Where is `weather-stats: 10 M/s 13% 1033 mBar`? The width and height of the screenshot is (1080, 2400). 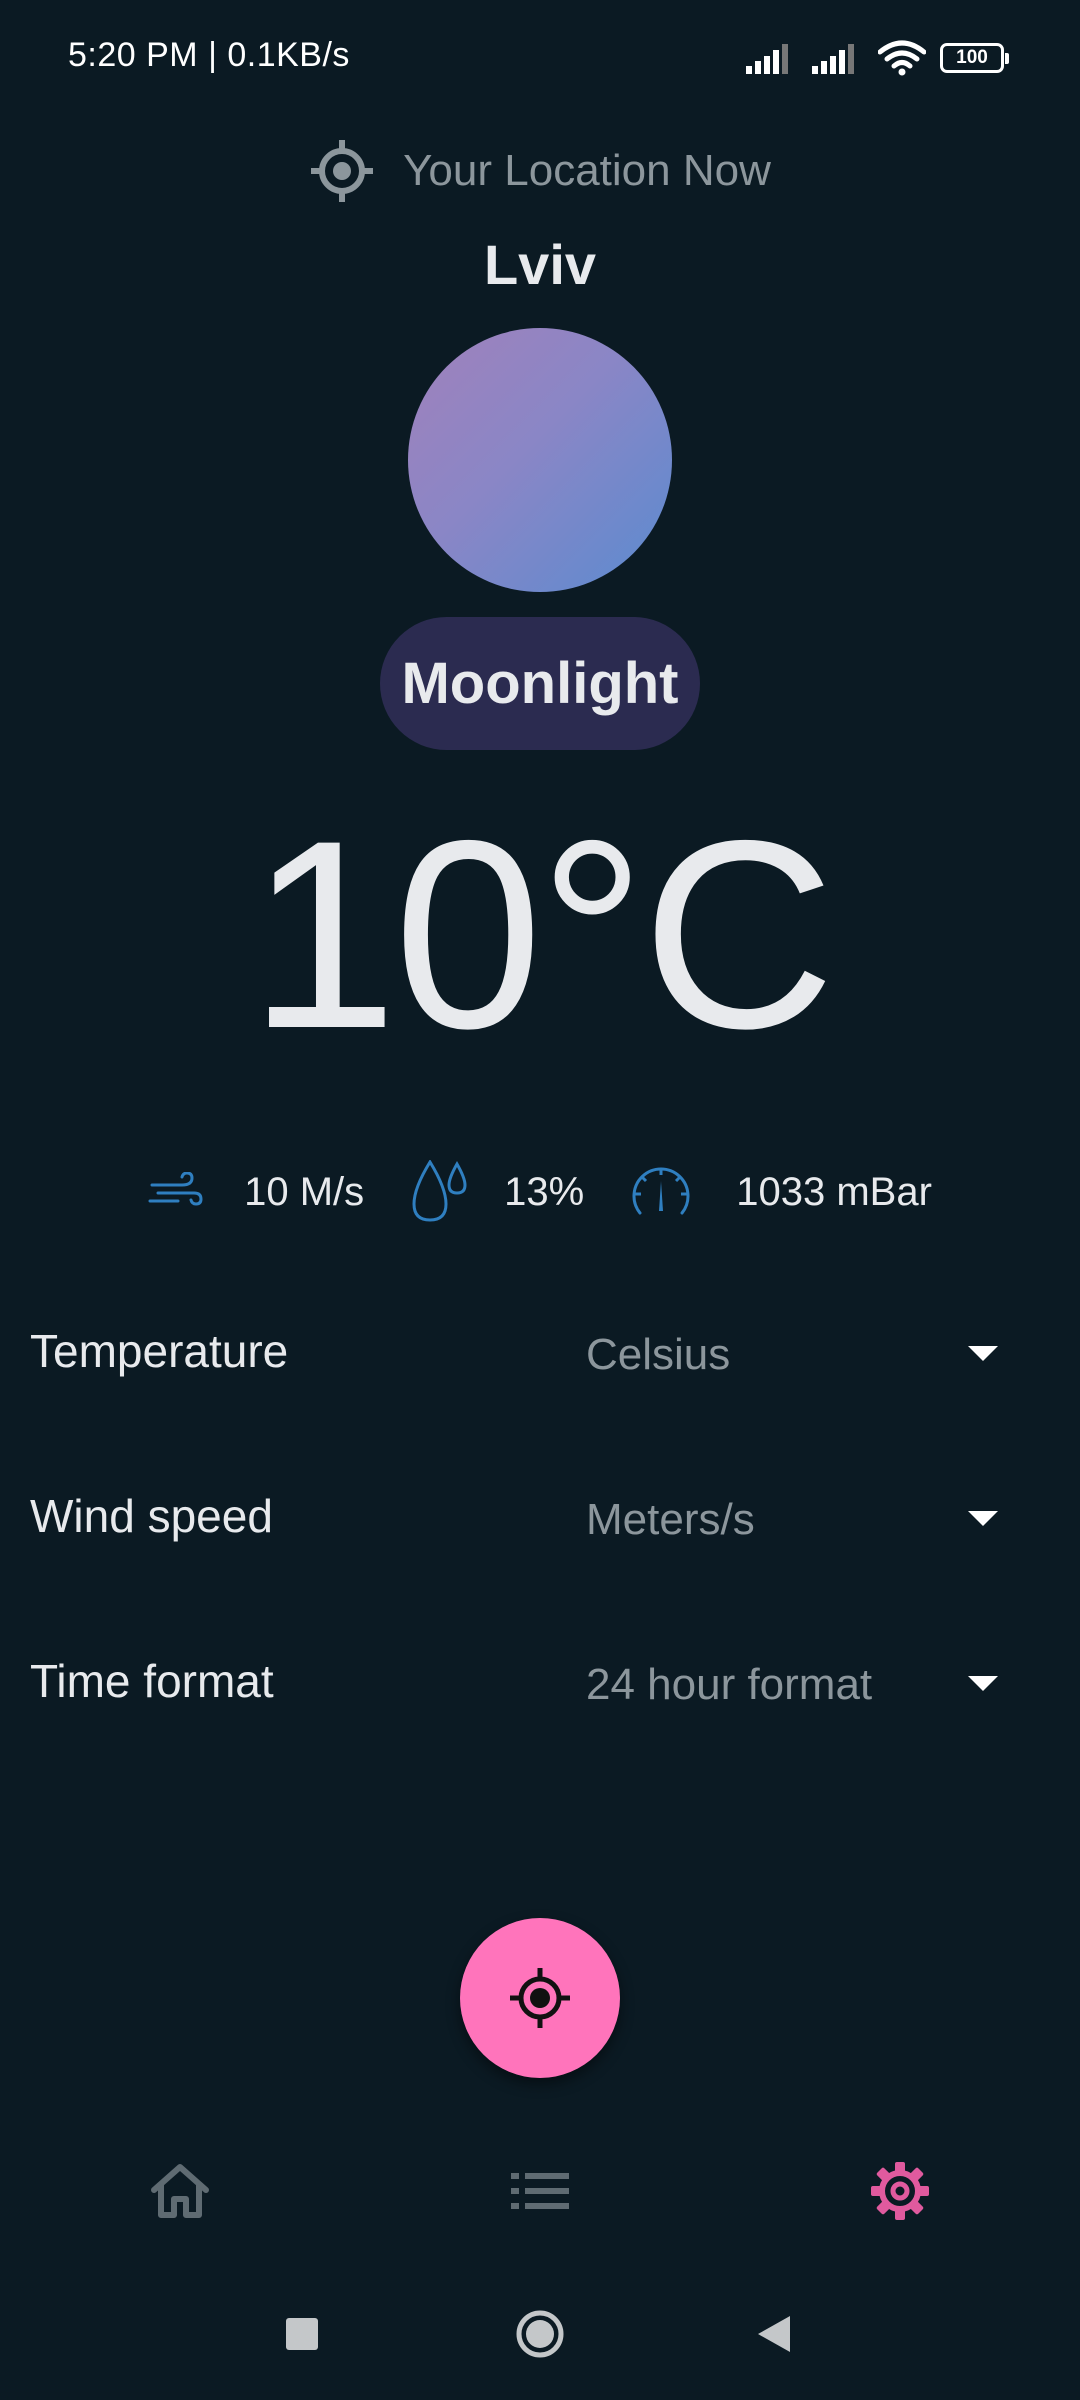 weather-stats: 10 M/s 13% 1033 mBar is located at coordinates (540, 1192).